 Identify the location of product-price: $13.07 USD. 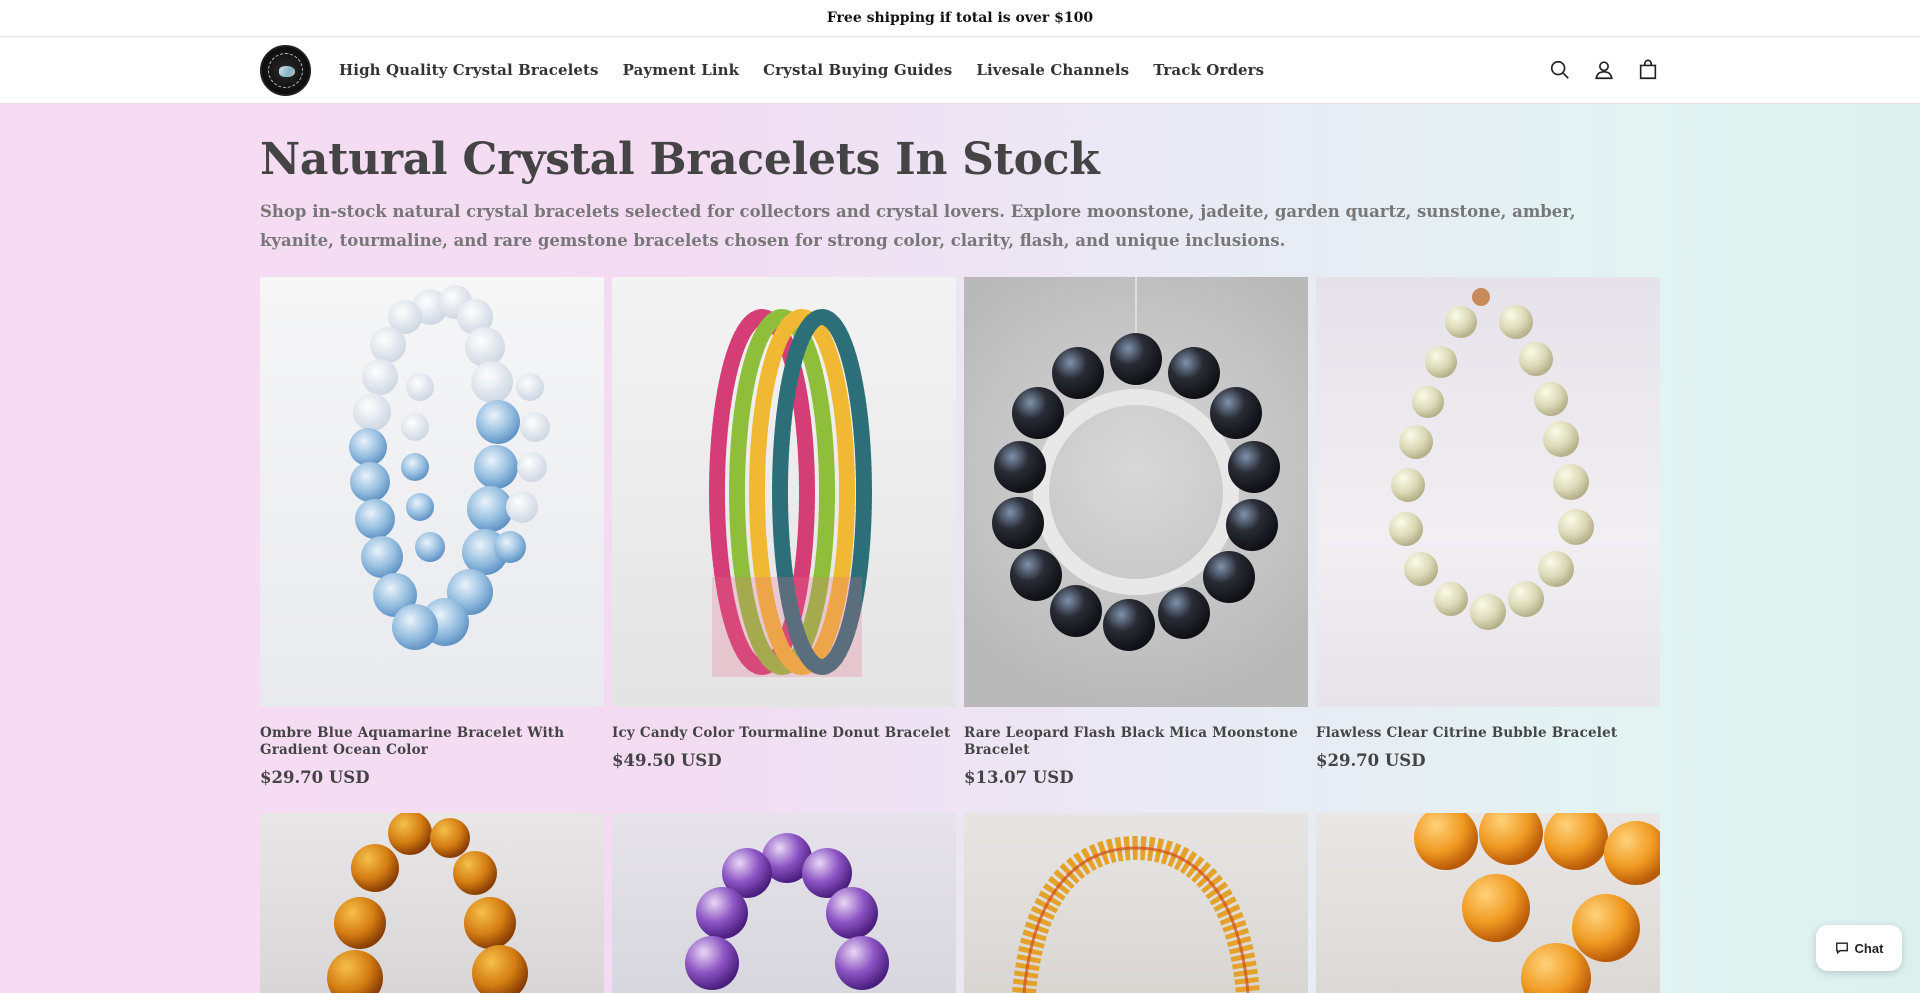
(1019, 777).